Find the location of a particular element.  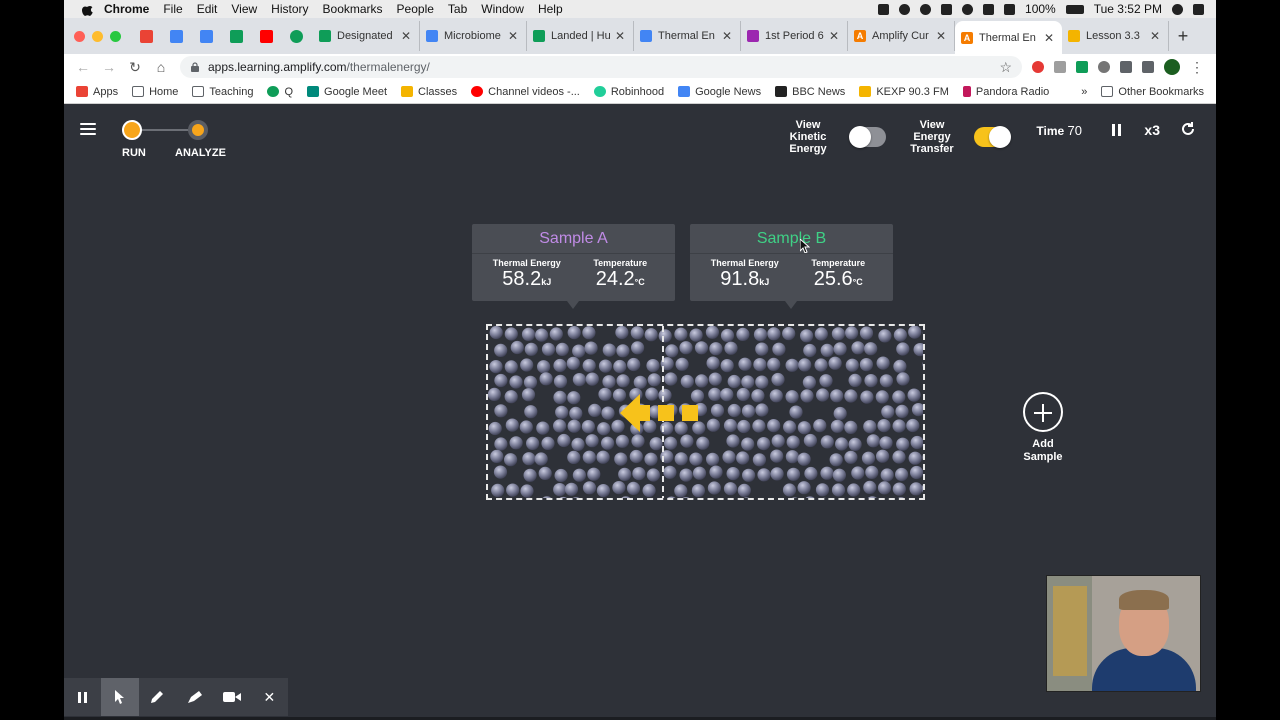

tab-first-period: 1st Period 6 ✕ is located at coordinates (794, 36).